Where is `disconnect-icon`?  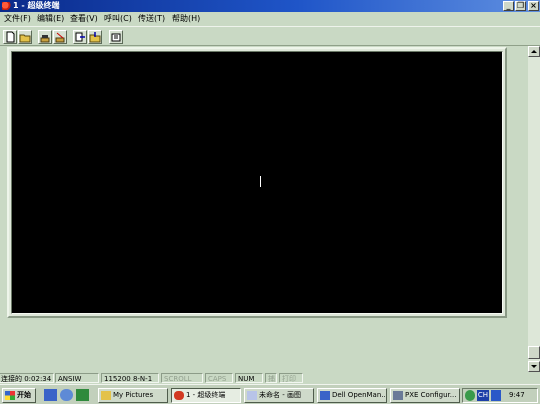 disconnect-icon is located at coordinates (60, 37).